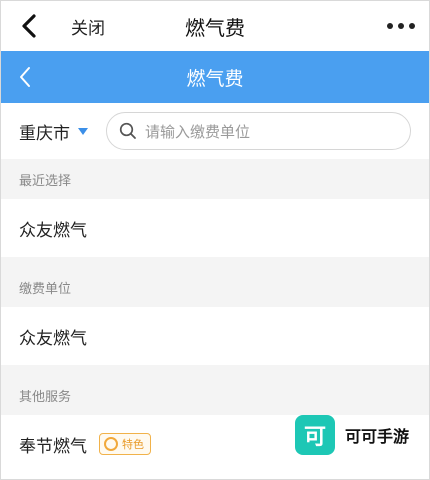 Image resolution: width=430 pixels, height=480 pixels. I want to click on search-input: 请输入缴费单位, so click(258, 131).